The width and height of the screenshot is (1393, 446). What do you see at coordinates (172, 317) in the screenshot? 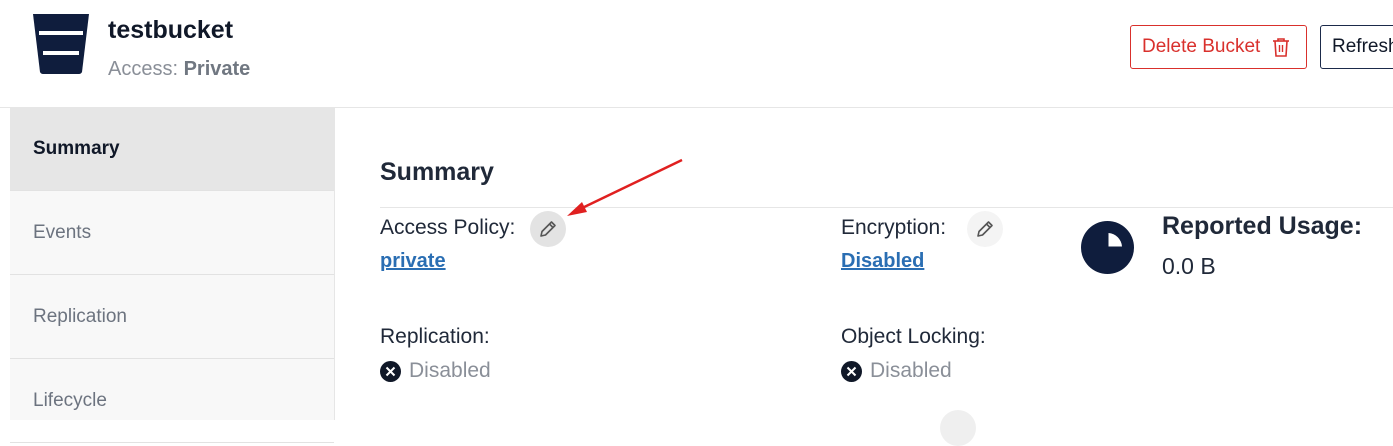
I see `sidebar-item-replication: Replication` at bounding box center [172, 317].